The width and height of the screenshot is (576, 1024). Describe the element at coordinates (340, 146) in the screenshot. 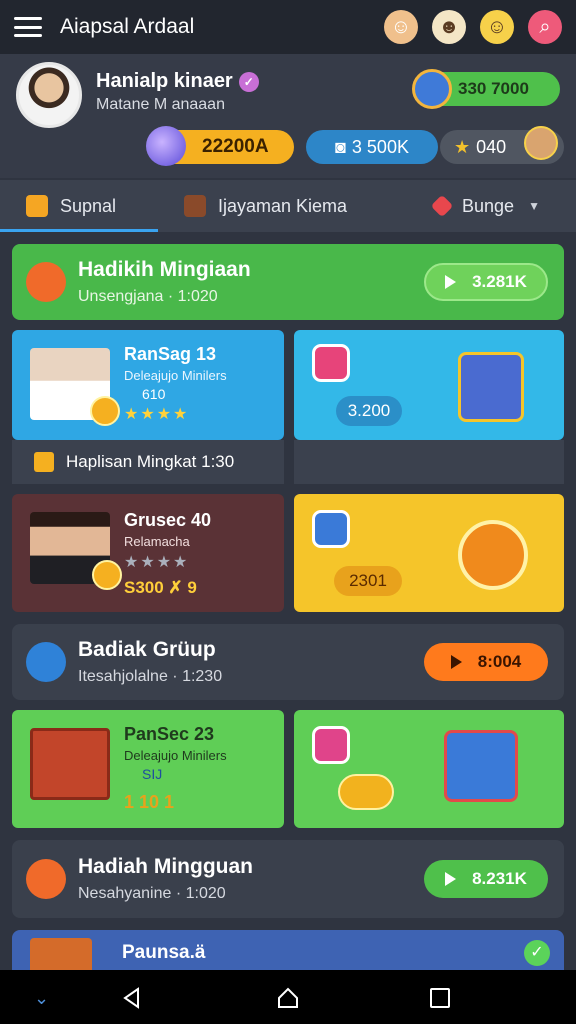

I see `ticket-icon: ◙` at that location.